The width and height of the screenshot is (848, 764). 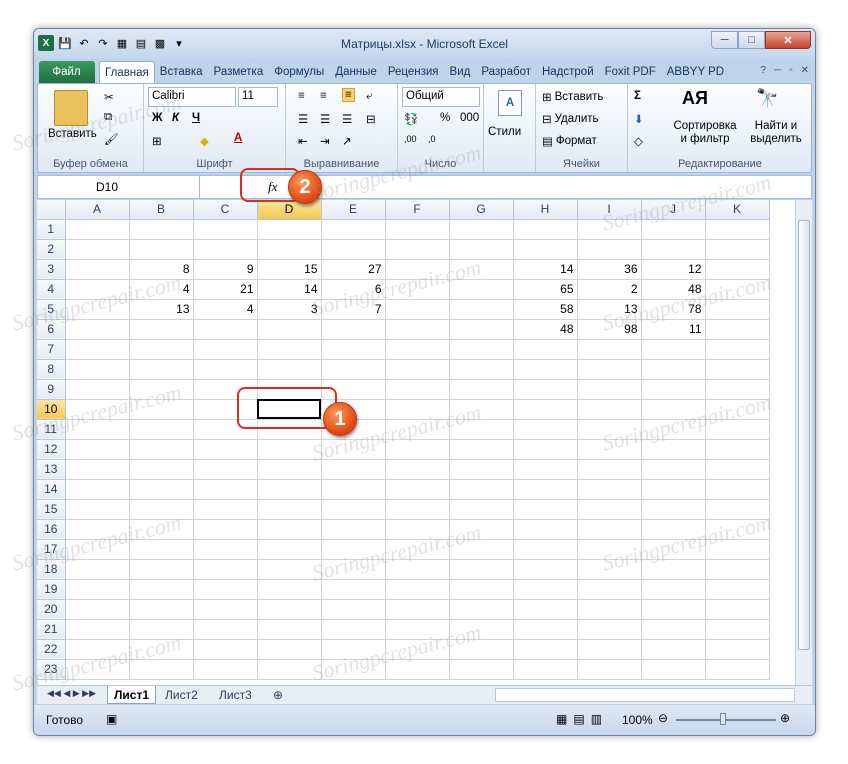 I want to click on cell-e6, so click(x=353, y=329).